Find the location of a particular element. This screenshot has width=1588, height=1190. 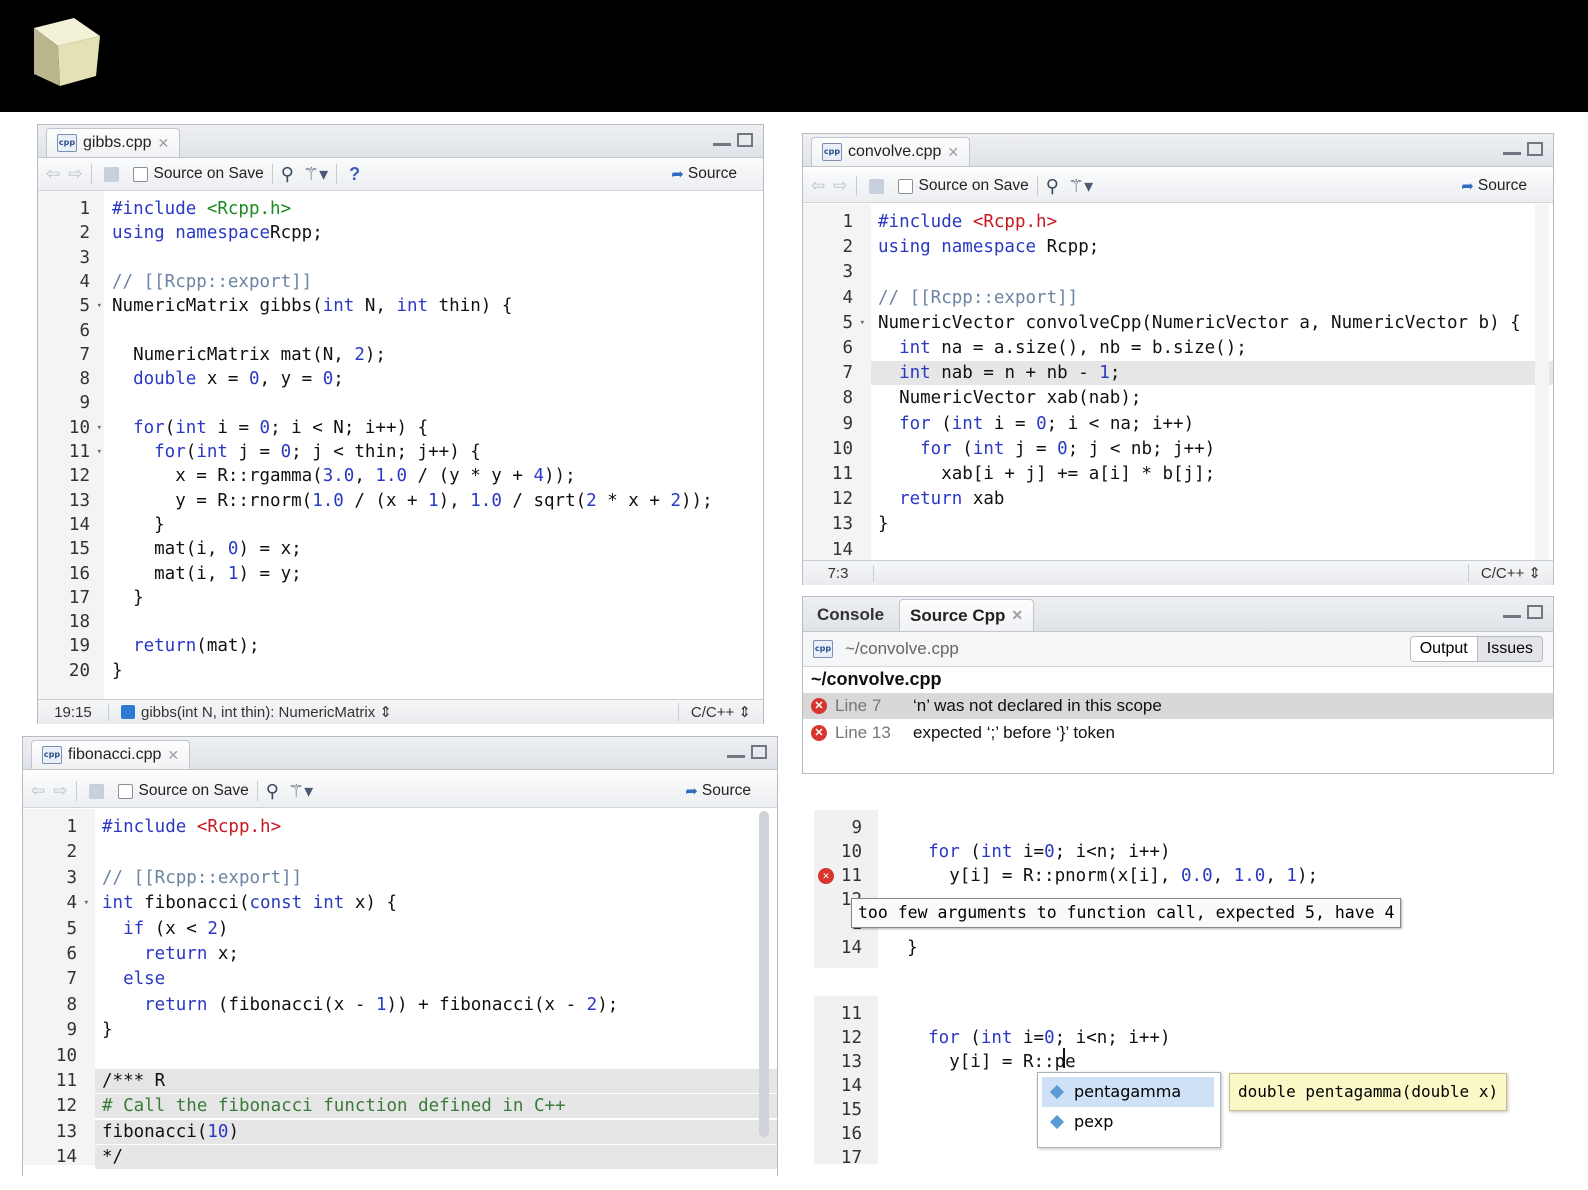

code-line: 8 double x = 0, y = 0; is located at coordinates (400, 379).